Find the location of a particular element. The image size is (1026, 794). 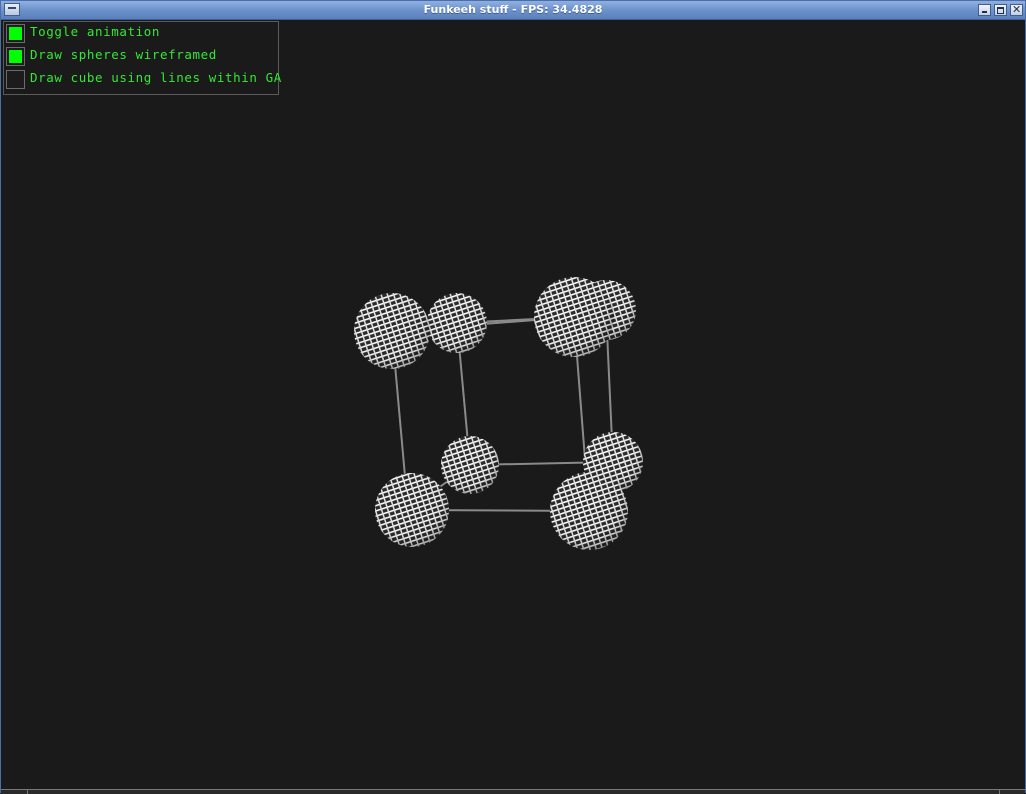

option-label: Toggle animation is located at coordinates (95, 31).